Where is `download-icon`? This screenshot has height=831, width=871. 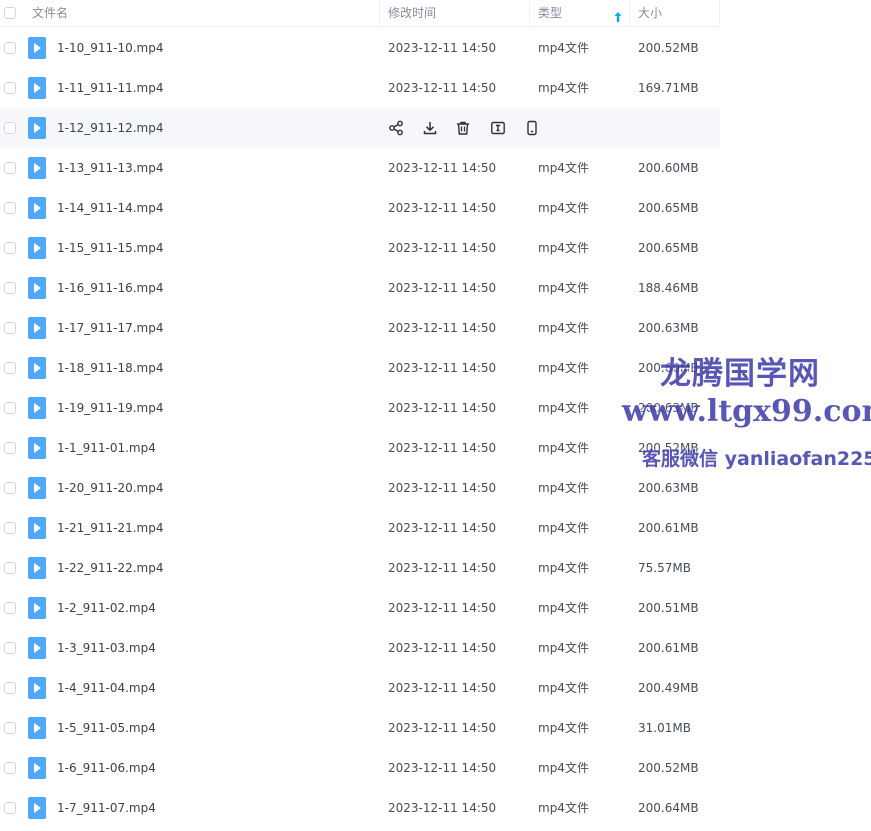
download-icon is located at coordinates (430, 128).